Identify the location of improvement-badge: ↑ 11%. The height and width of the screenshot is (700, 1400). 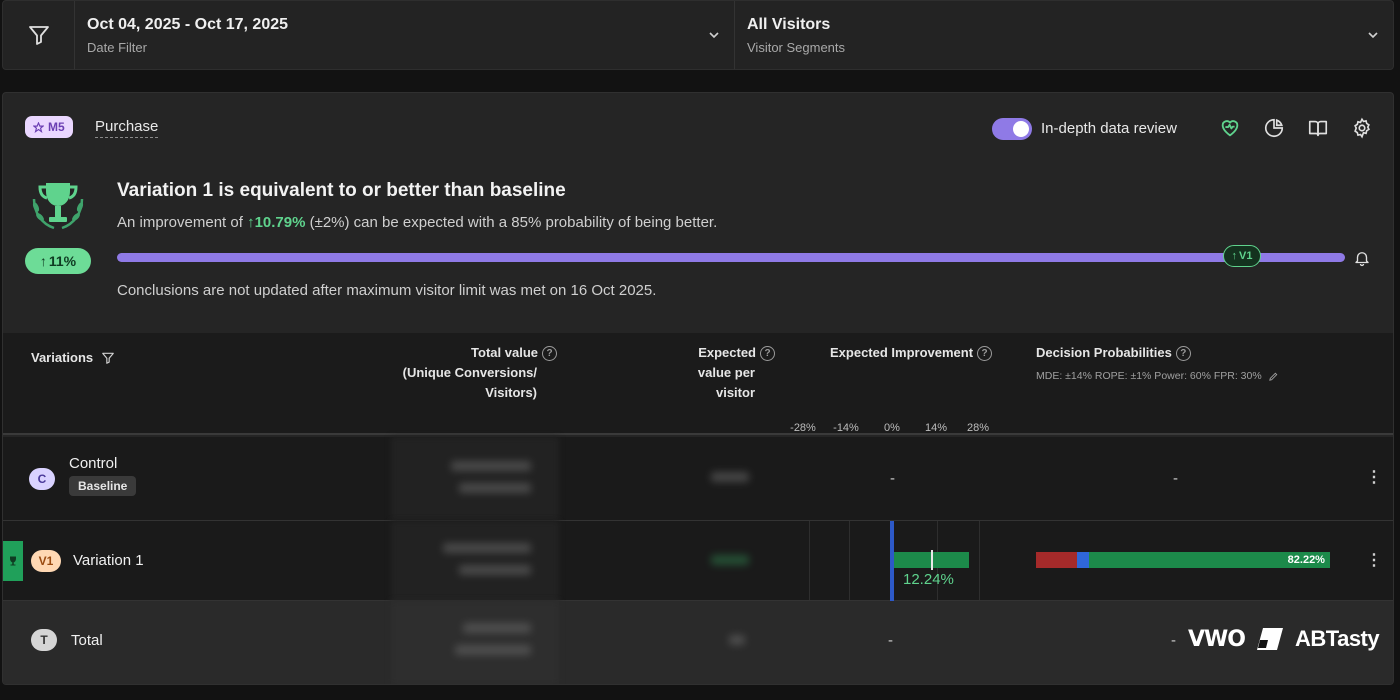
(58, 261).